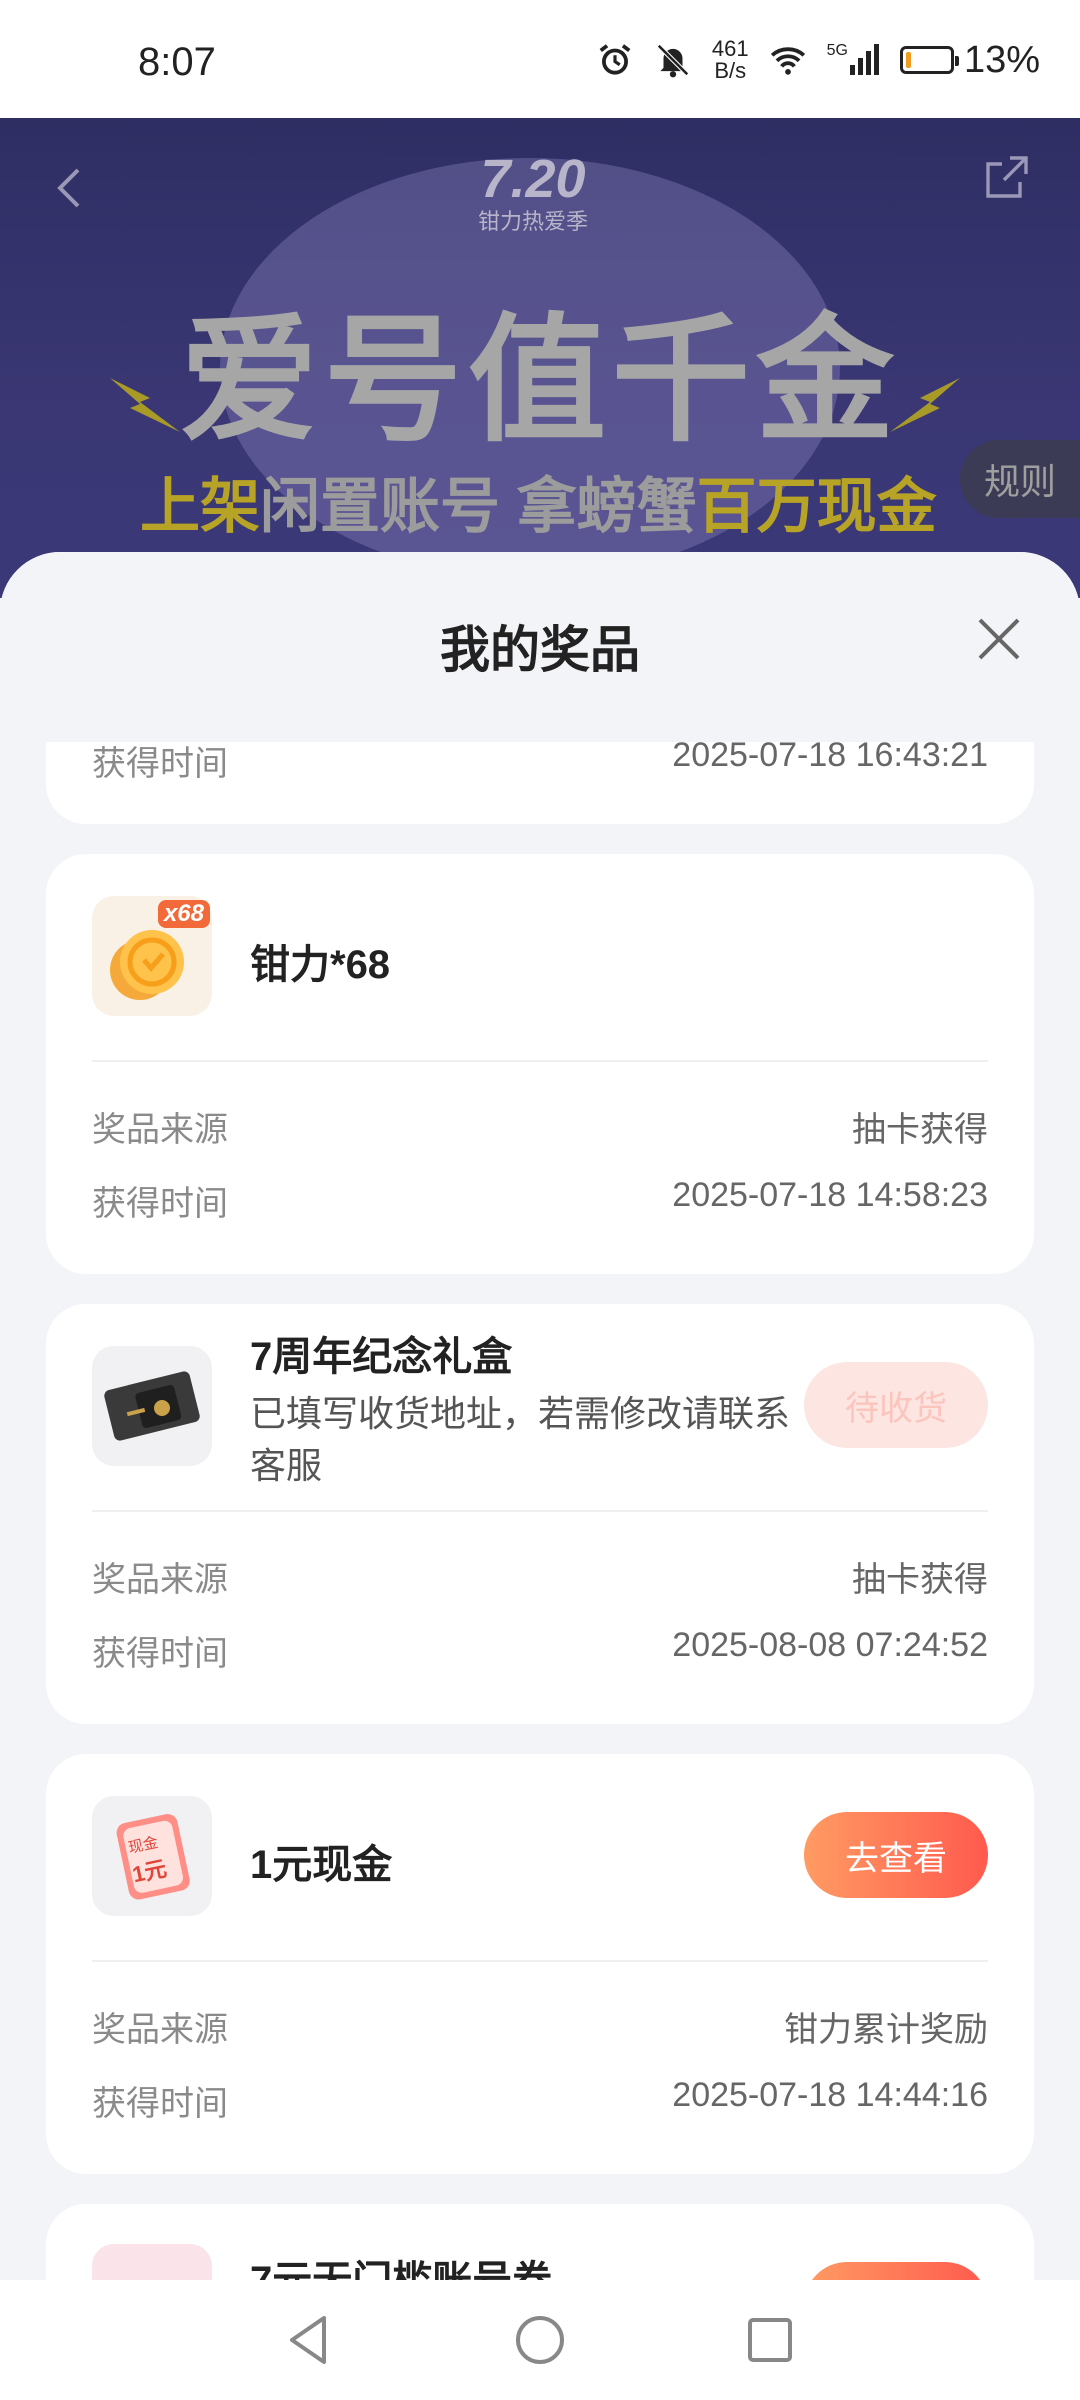 The height and width of the screenshot is (2400, 1080). Describe the element at coordinates (672, 61) in the screenshot. I see `mute-bell-icon` at that location.